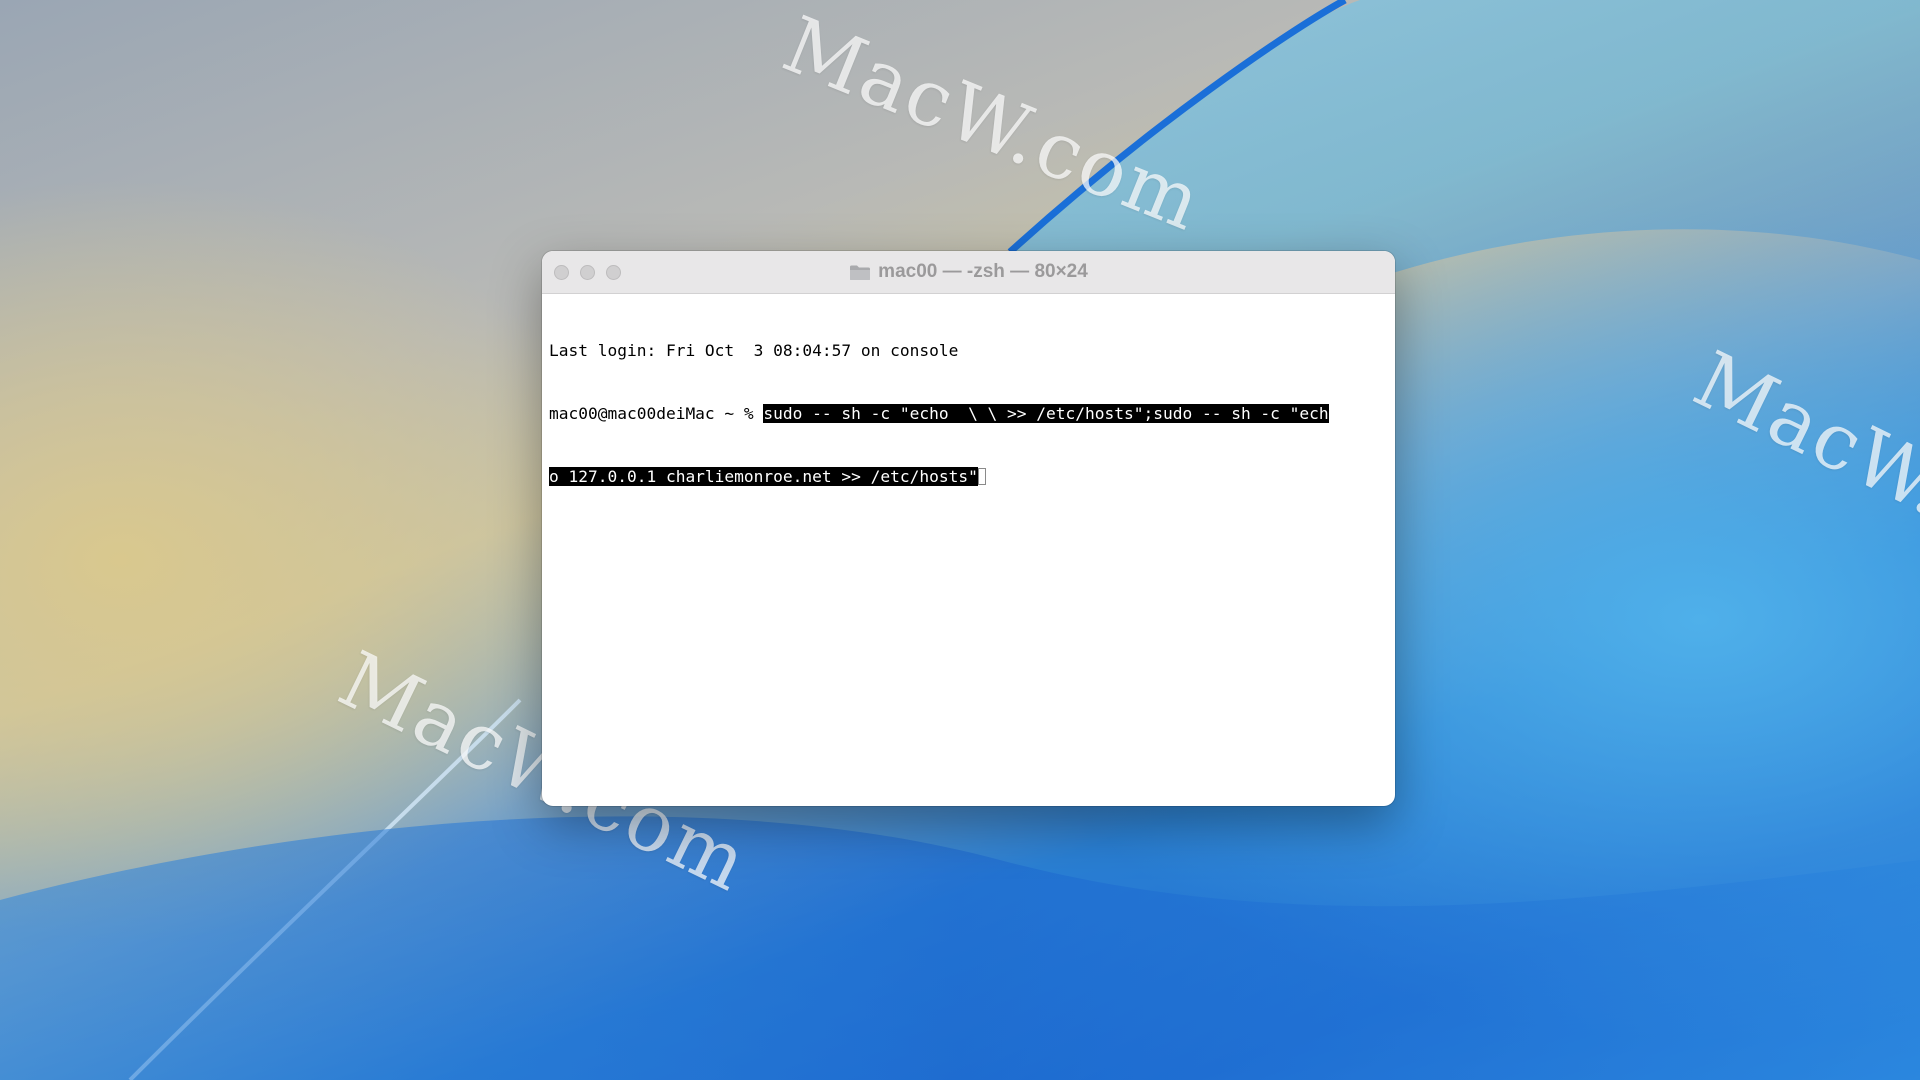  What do you see at coordinates (656, 413) in the screenshot?
I see `shell-prompt: mac00@mac00deiMac ~ %` at bounding box center [656, 413].